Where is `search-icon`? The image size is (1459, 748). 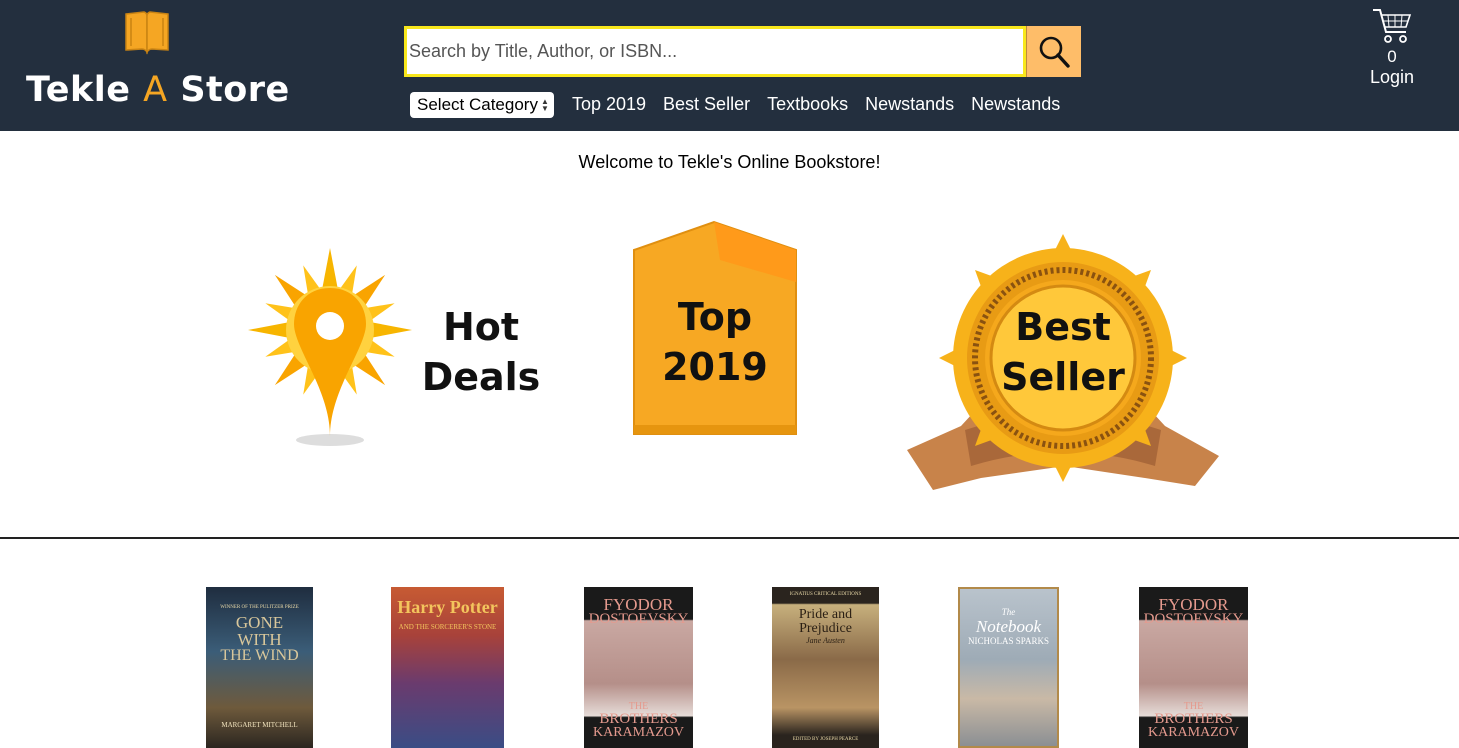 search-icon is located at coordinates (1054, 52).